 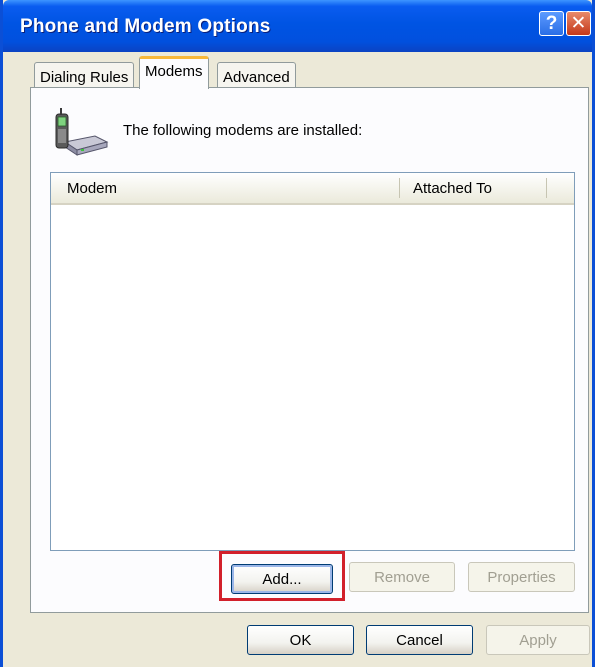 I want to click on cancel-button-label: Cancel, so click(x=419, y=640).